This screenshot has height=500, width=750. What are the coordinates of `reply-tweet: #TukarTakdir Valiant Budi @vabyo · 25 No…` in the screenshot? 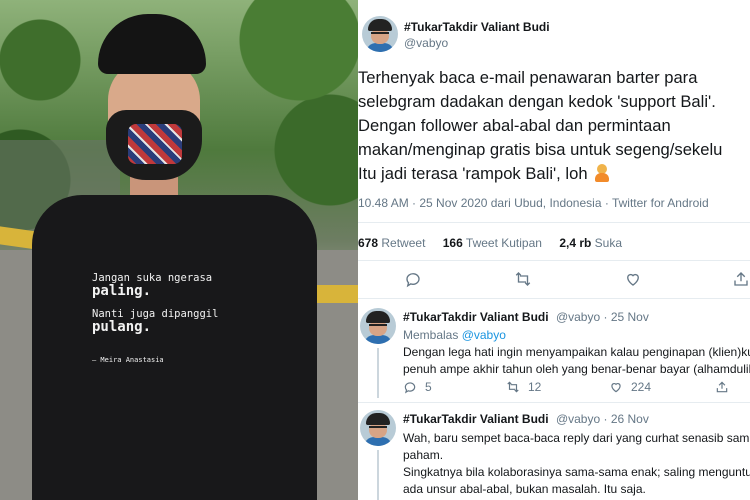 It's located at (554, 354).